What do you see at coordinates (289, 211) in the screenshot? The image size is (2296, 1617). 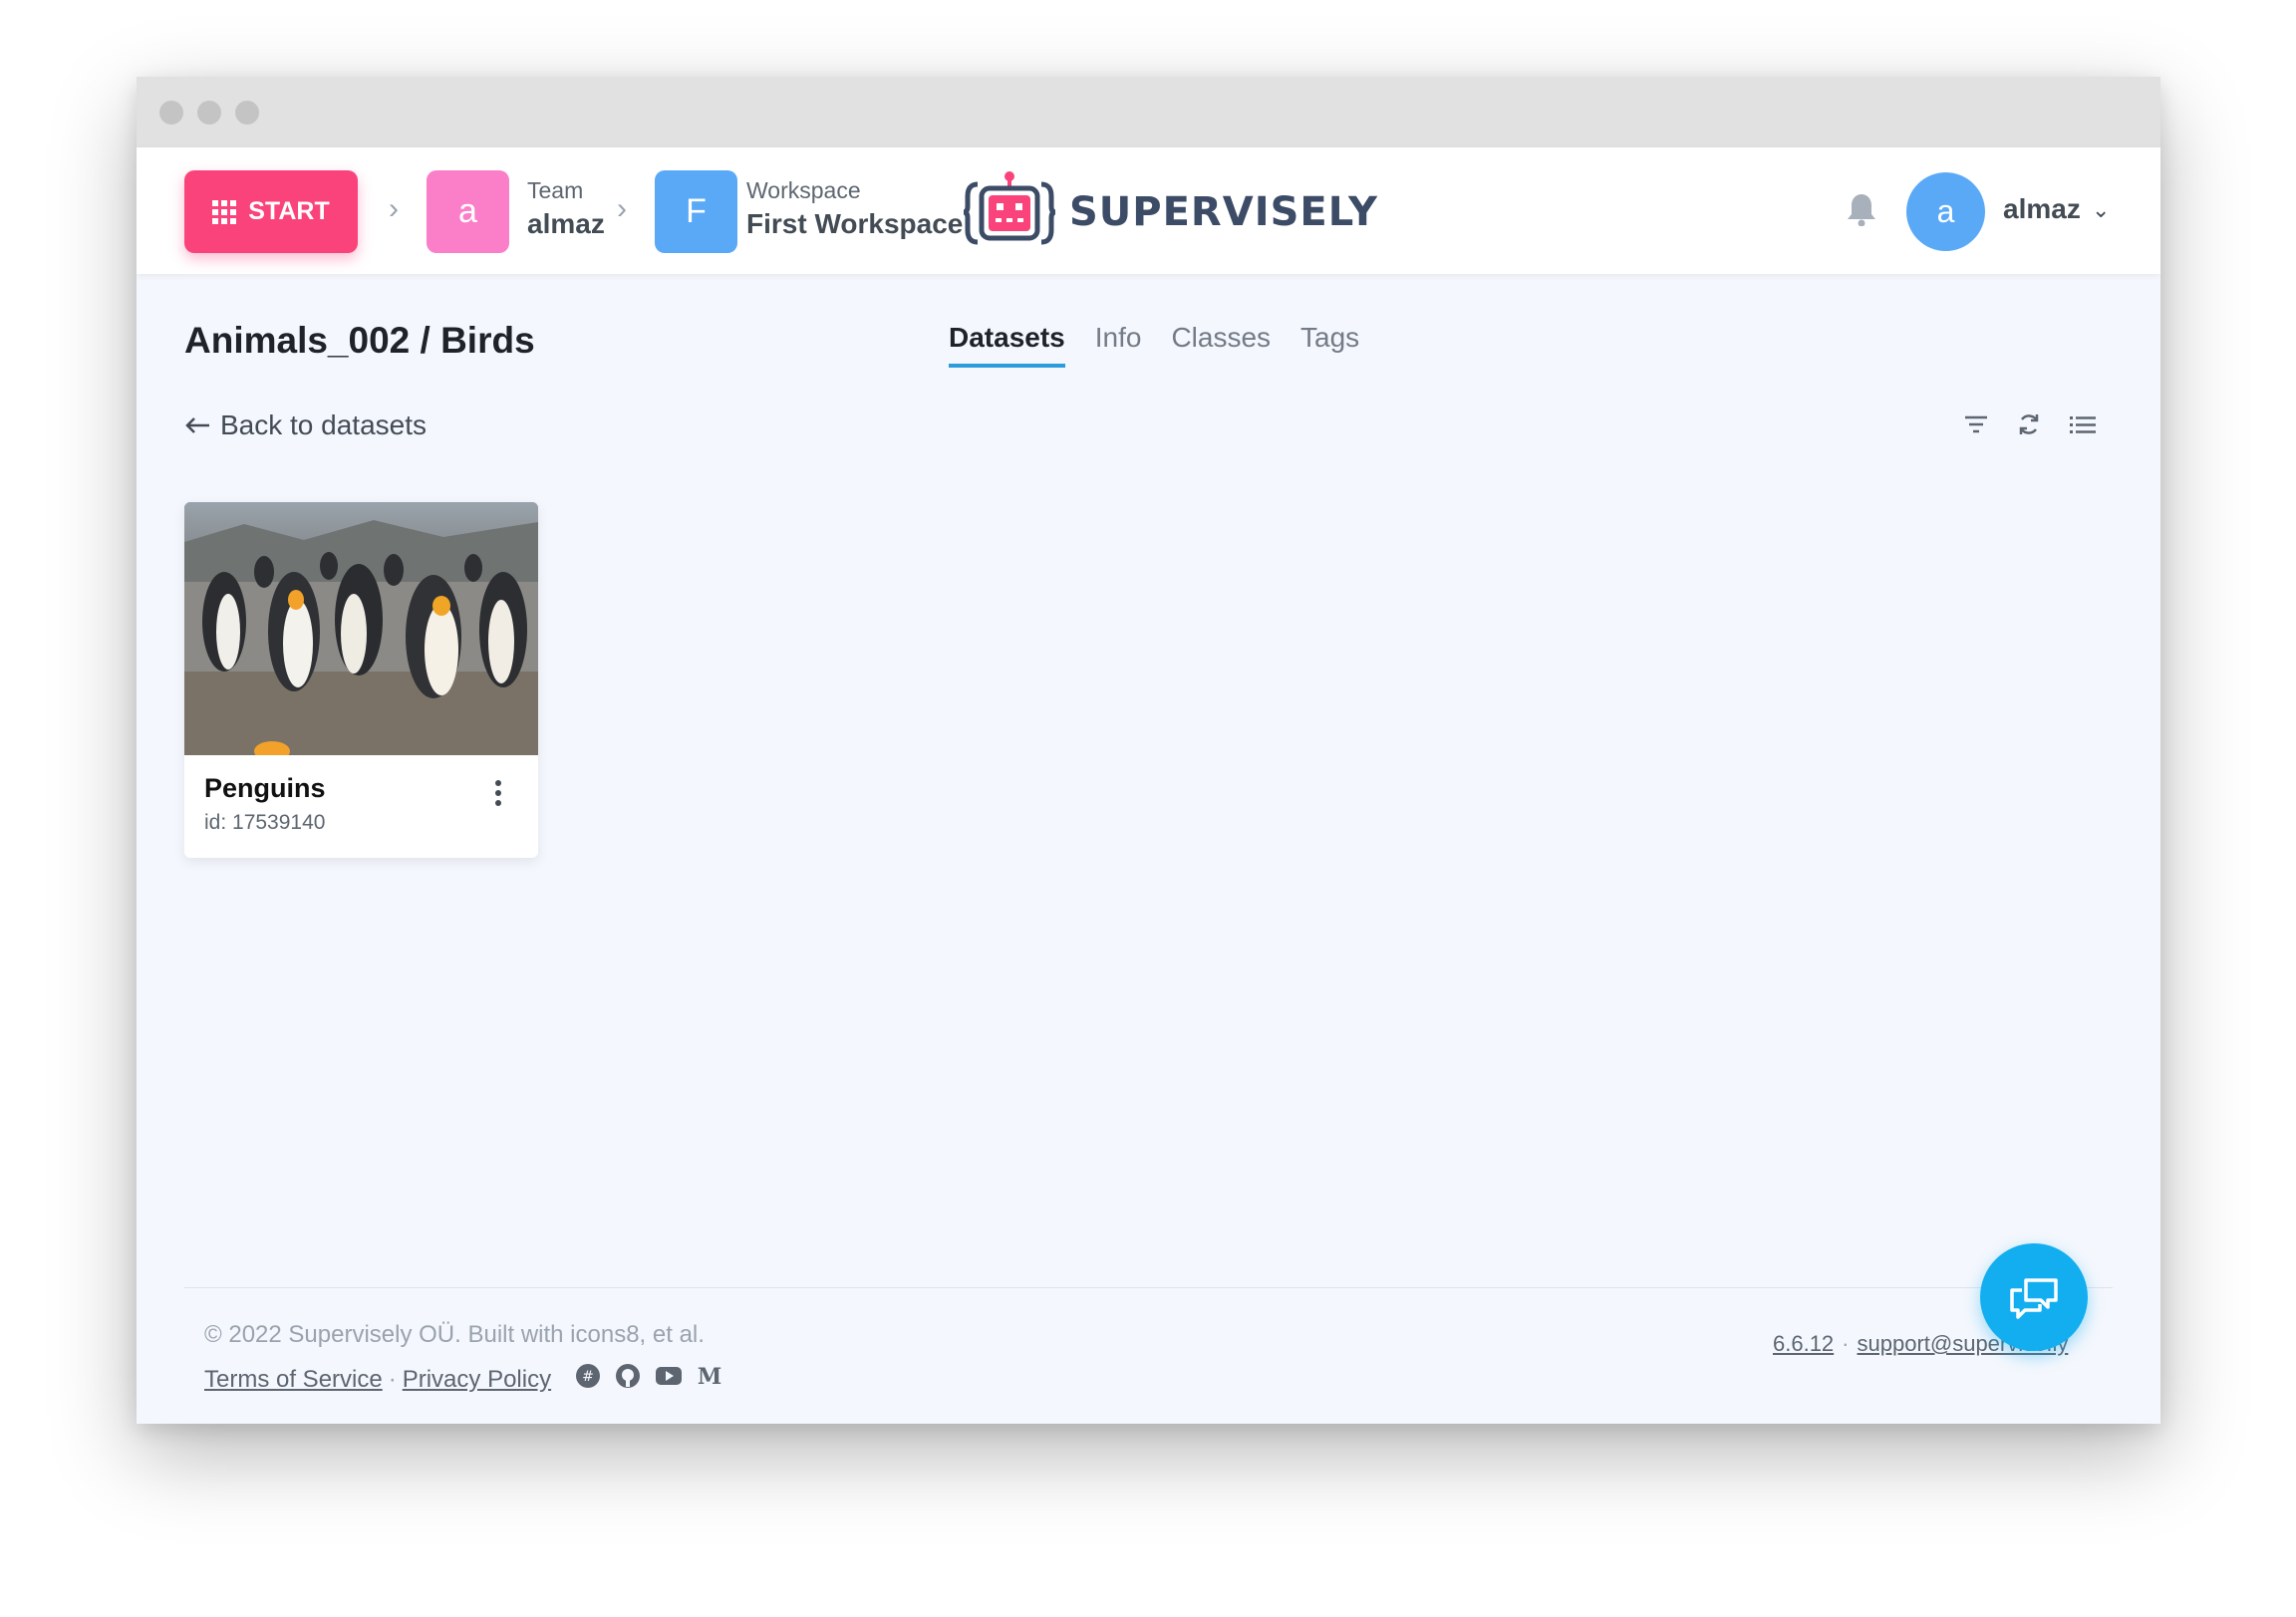 I see `start-button-label: START` at bounding box center [289, 211].